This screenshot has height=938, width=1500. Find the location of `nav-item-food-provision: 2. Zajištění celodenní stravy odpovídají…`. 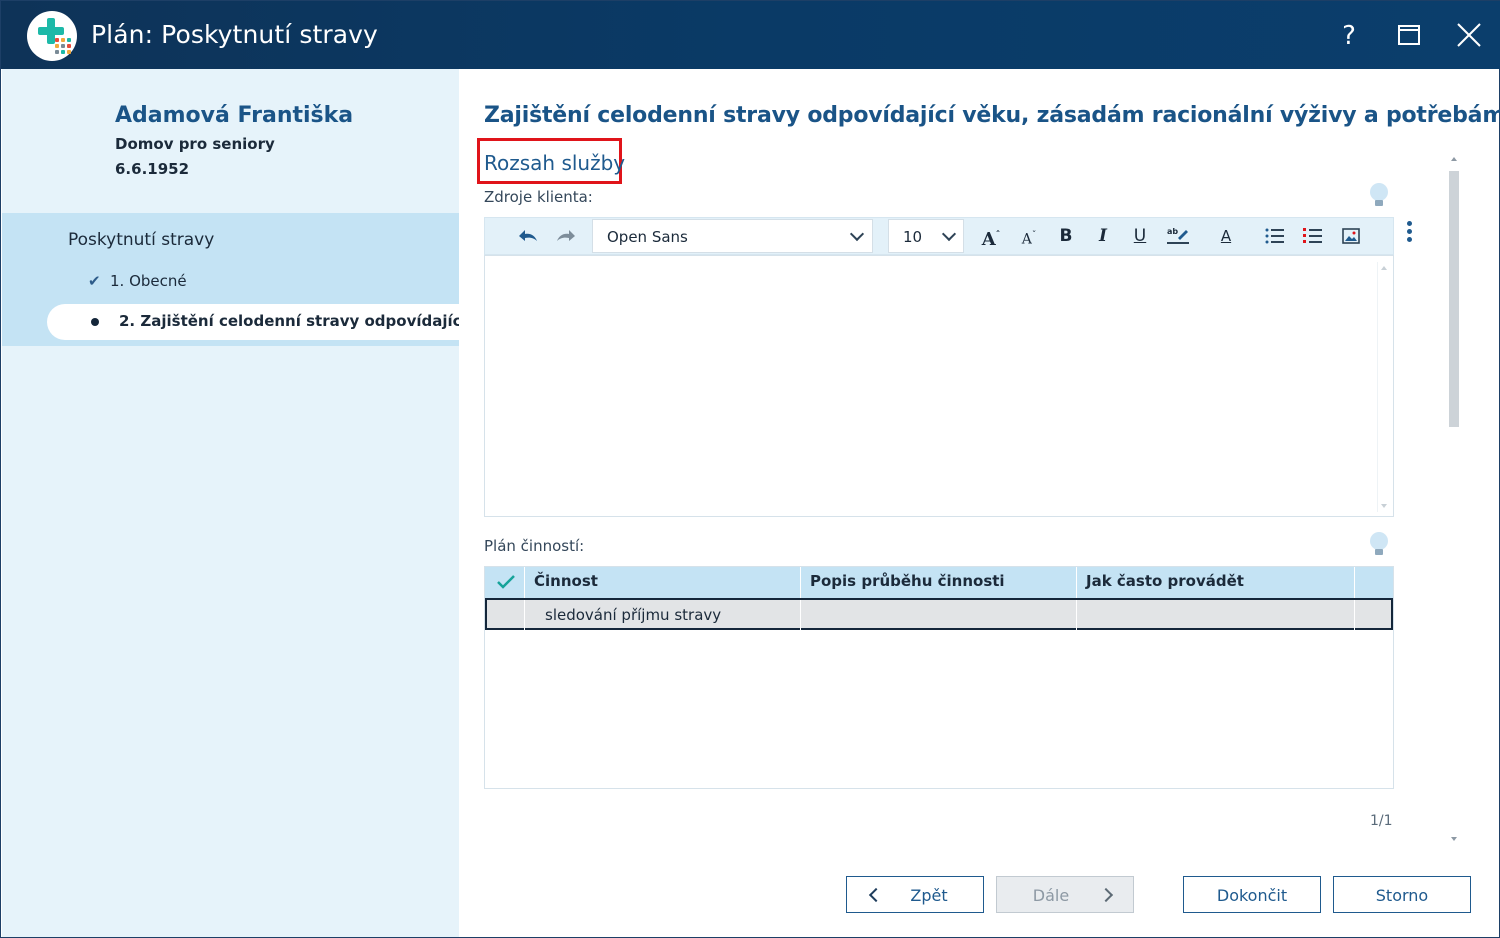

nav-item-food-provision: 2. Zajištění celodenní stravy odpovídají… is located at coordinates (253, 322).